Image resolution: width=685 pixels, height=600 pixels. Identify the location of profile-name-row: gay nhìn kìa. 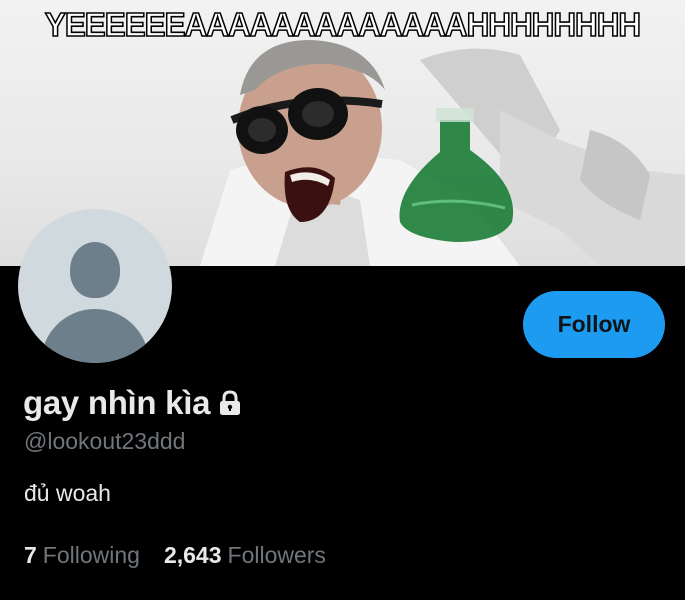
(133, 402).